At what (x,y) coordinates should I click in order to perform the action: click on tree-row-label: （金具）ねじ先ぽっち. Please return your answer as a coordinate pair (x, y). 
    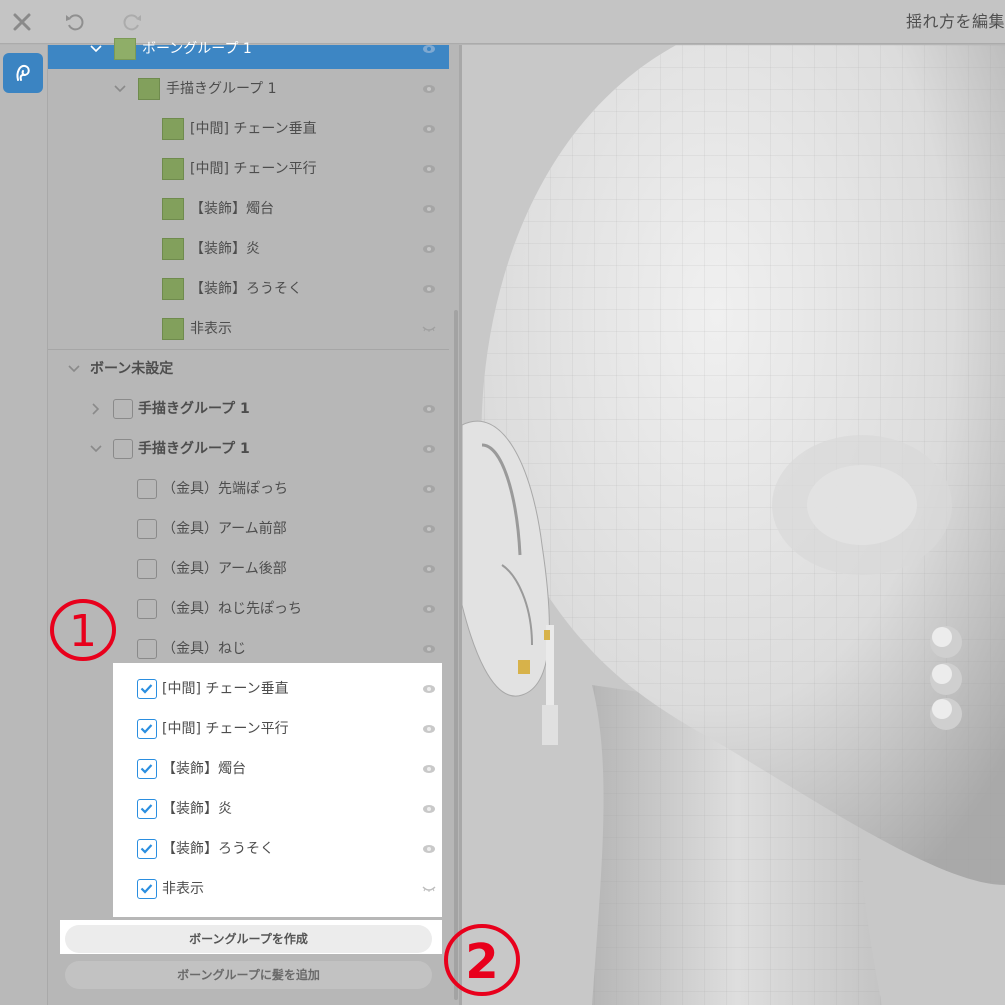
    Looking at the image, I should click on (232, 609).